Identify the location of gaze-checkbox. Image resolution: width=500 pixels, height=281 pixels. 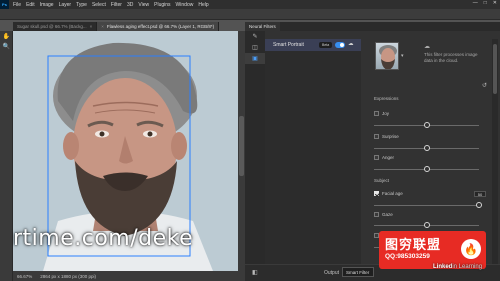
(376, 214).